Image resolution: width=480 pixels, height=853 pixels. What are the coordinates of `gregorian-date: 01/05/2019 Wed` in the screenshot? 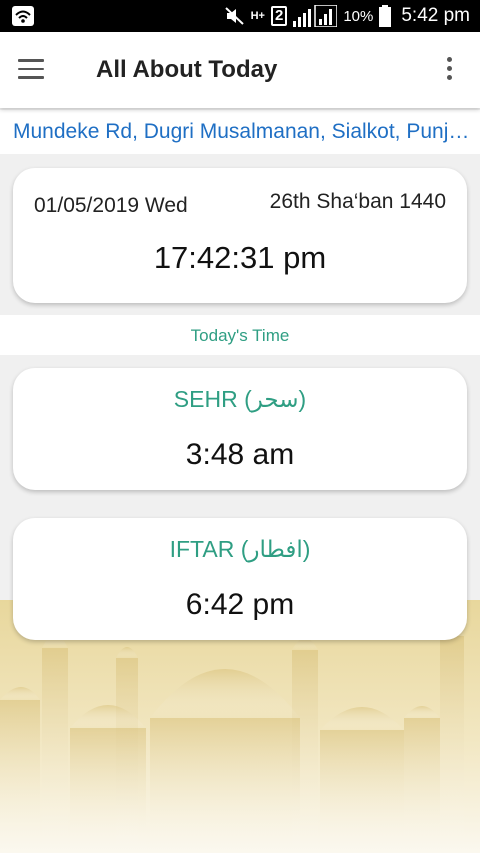 It's located at (111, 205).